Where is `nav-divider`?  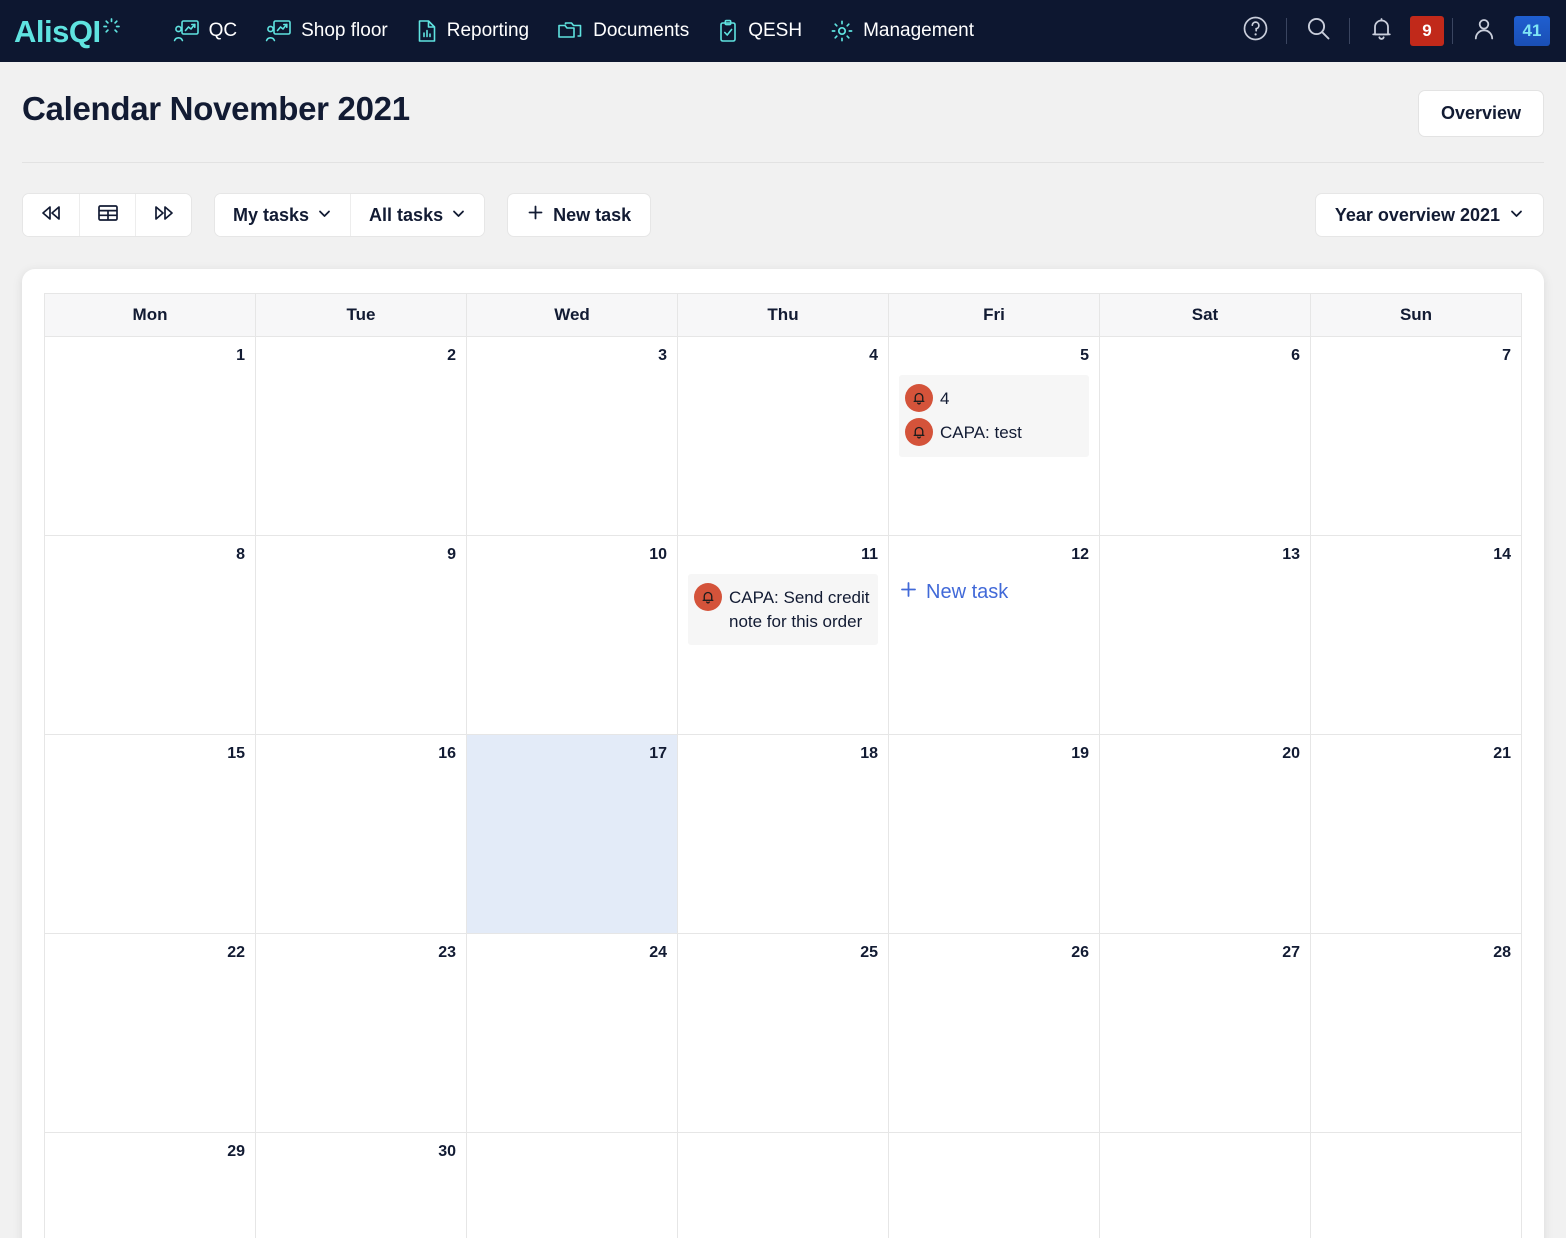
nav-divider is located at coordinates (1286, 31).